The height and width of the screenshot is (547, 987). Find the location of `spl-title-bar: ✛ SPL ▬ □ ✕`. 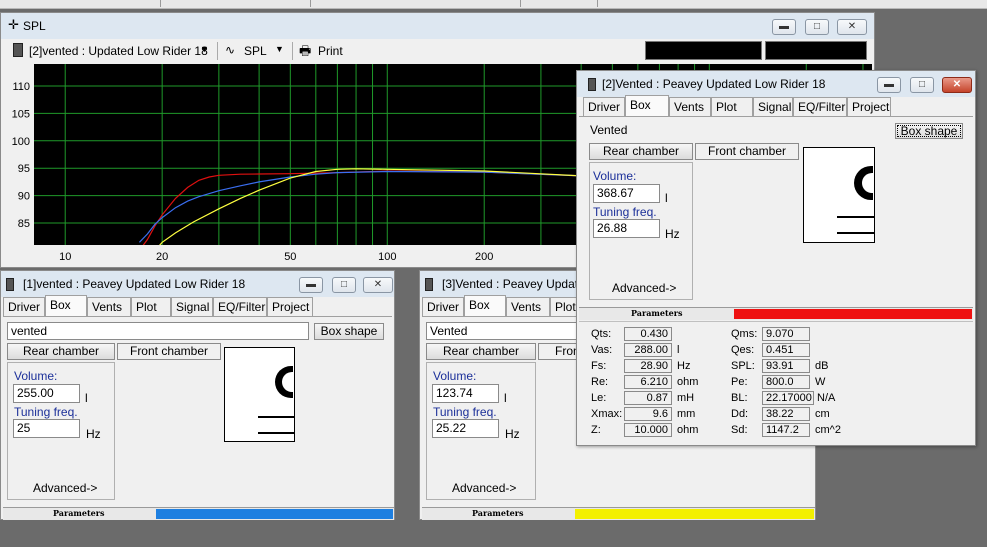

spl-title-bar: ✛ SPL ▬ □ ✕ is located at coordinates (437, 26).